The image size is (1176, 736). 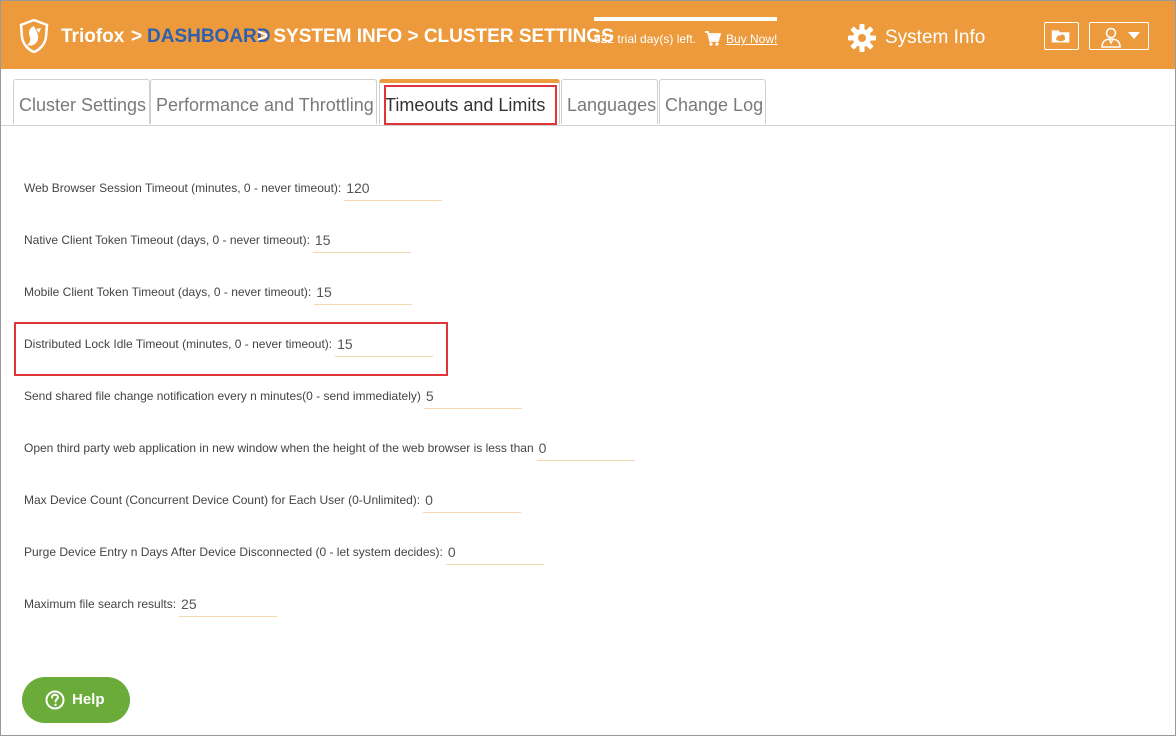 I want to click on user-menu-button, so click(x=1119, y=36).